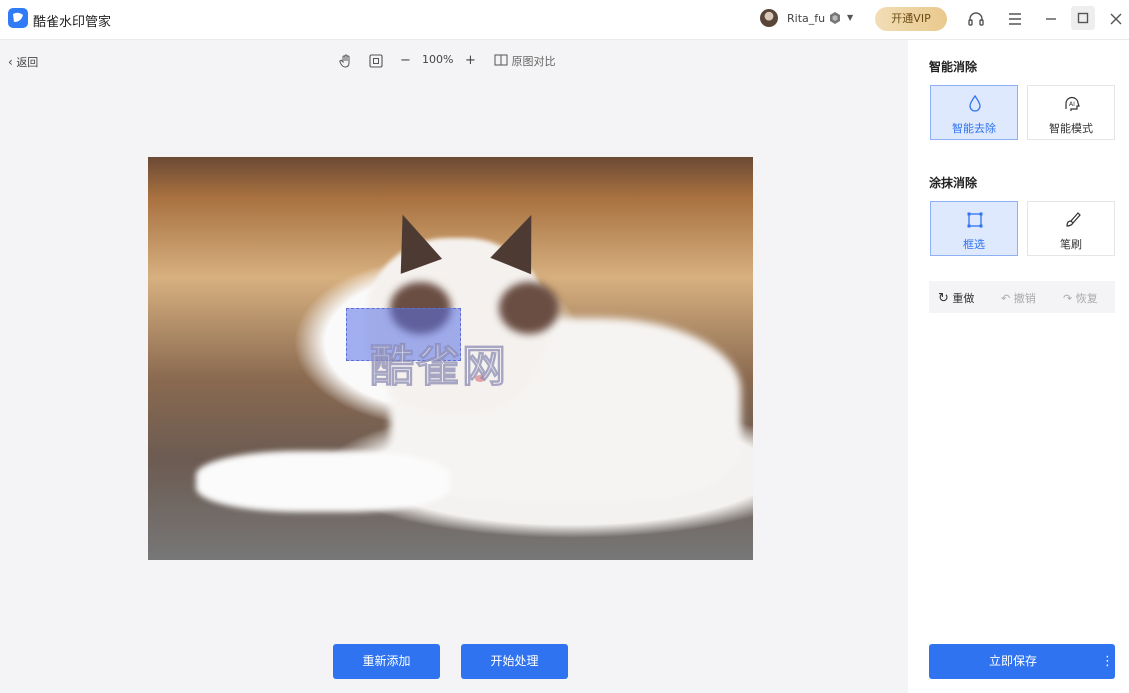 The height and width of the screenshot is (693, 1129). Describe the element at coordinates (953, 67) in the screenshot. I see `smart-remove-title: 智能消除` at that location.